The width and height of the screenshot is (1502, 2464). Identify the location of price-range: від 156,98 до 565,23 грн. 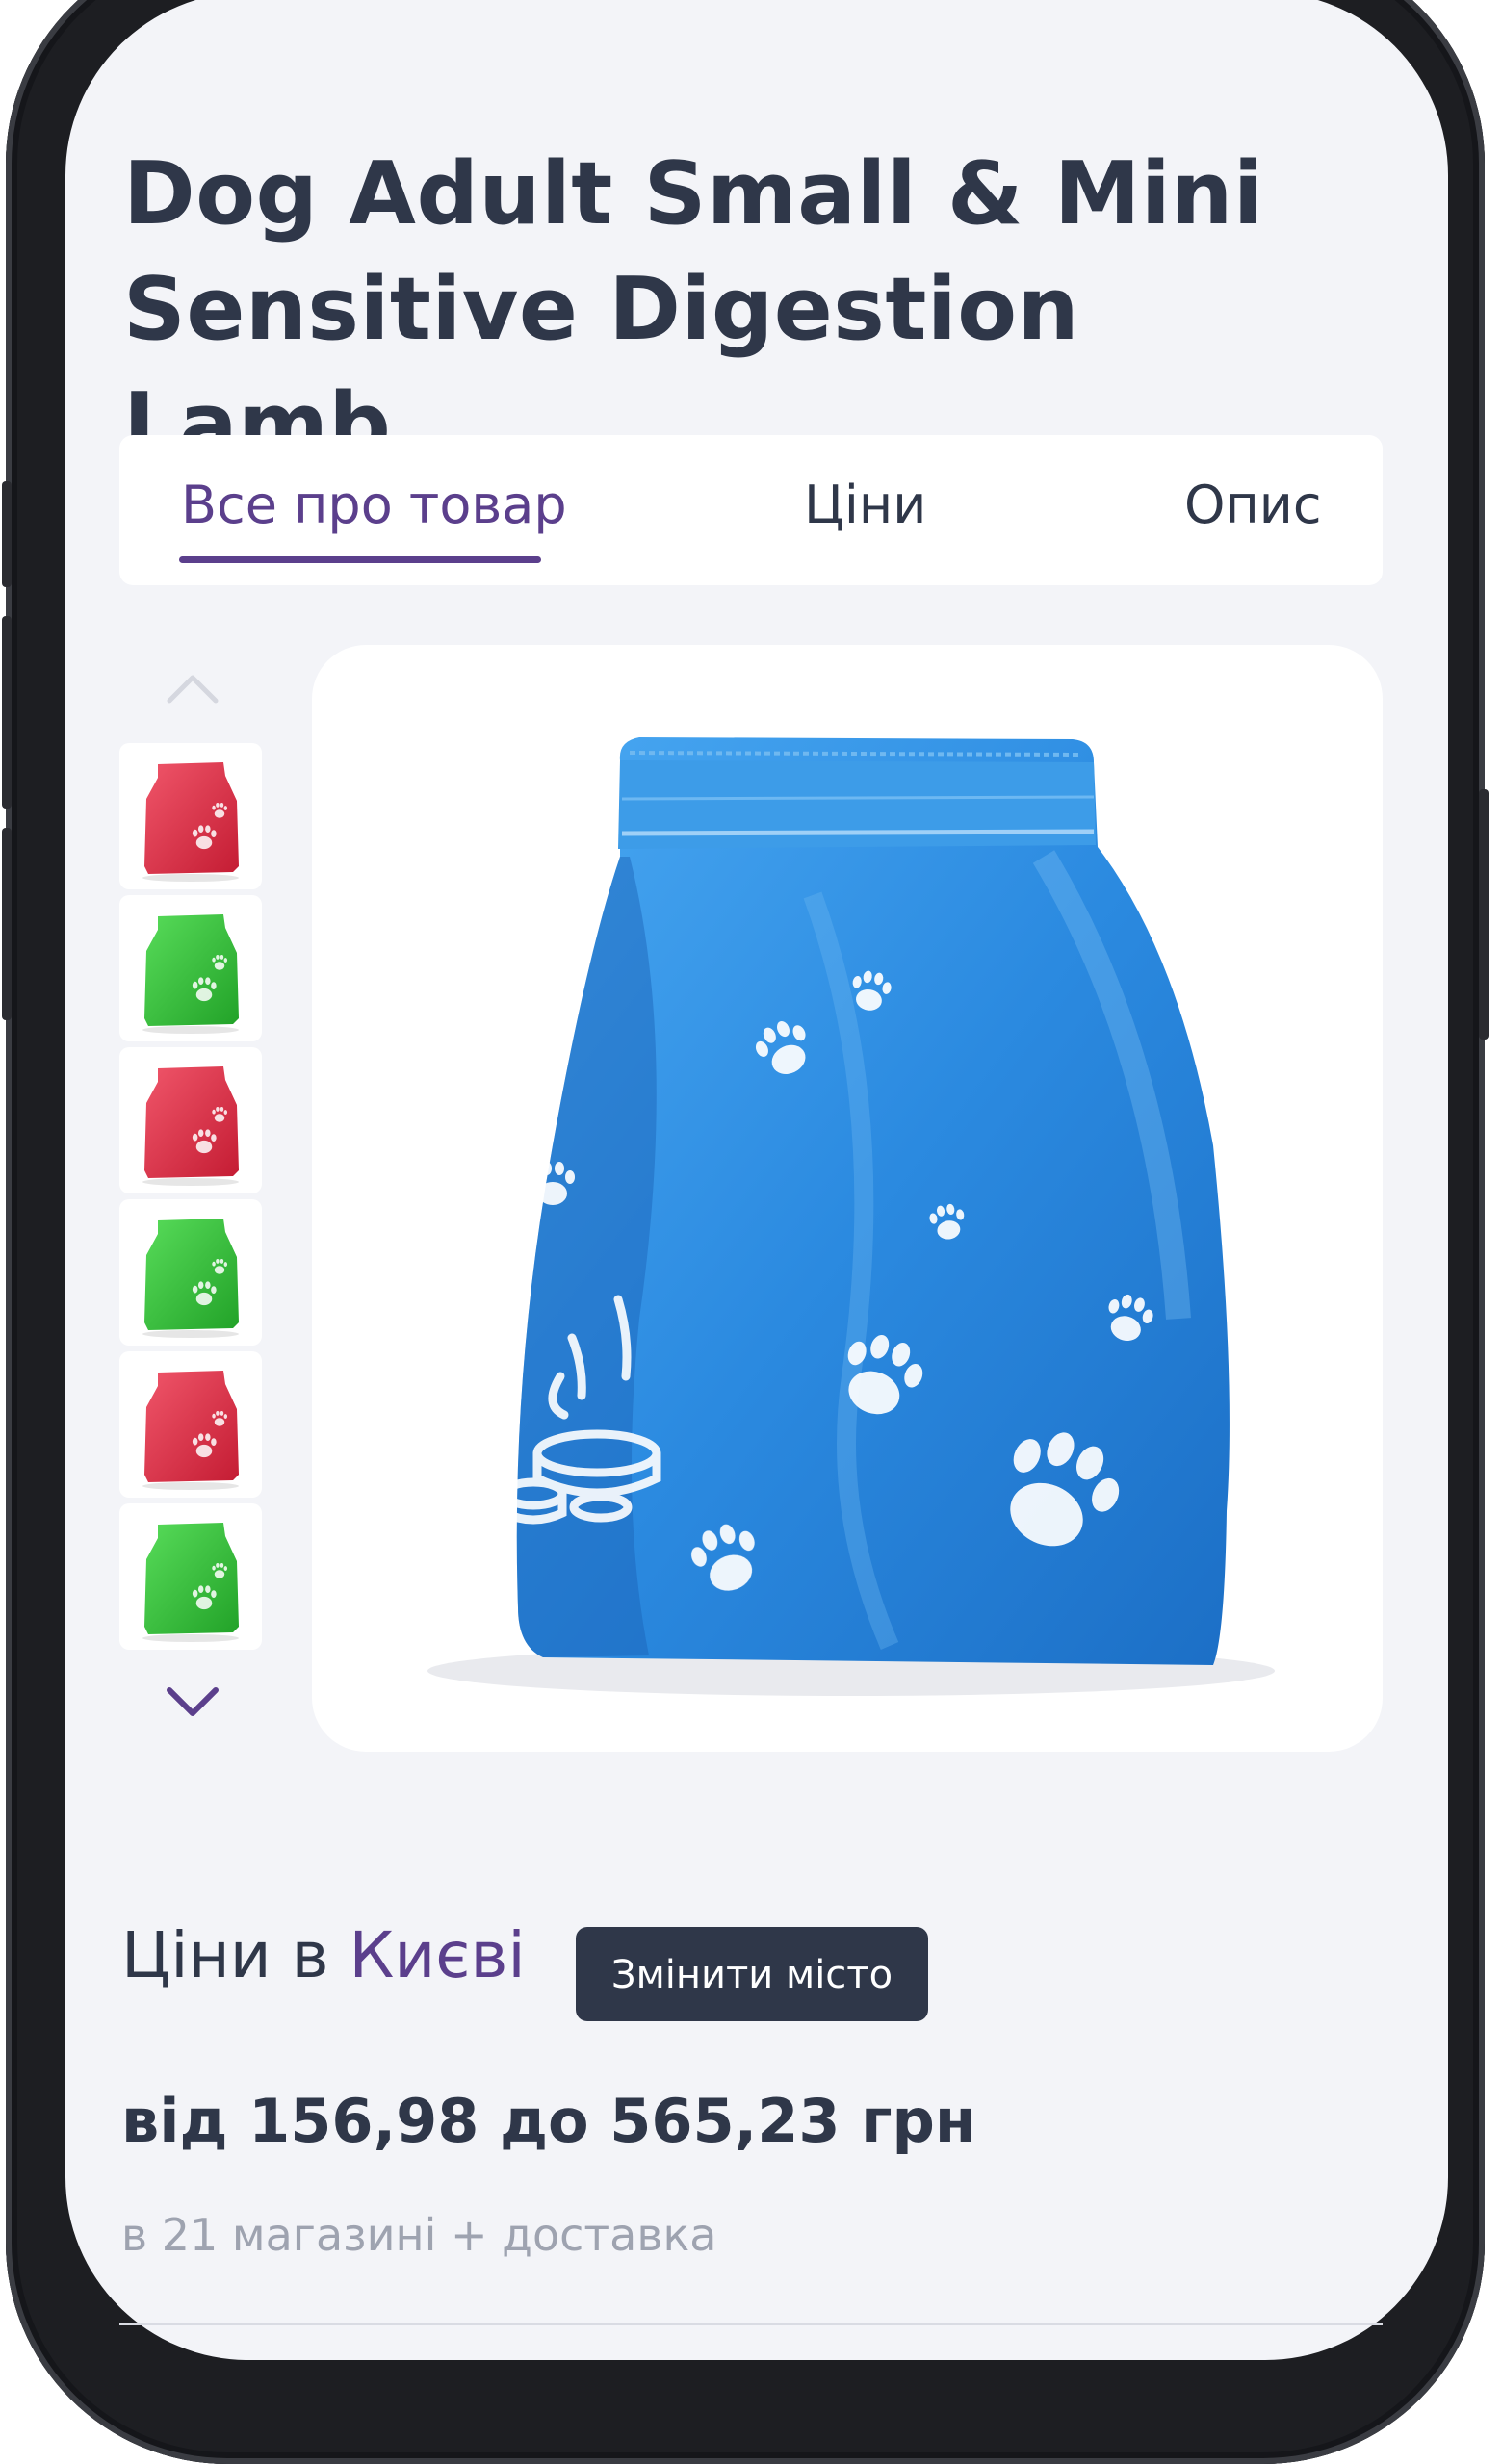
(548, 2121).